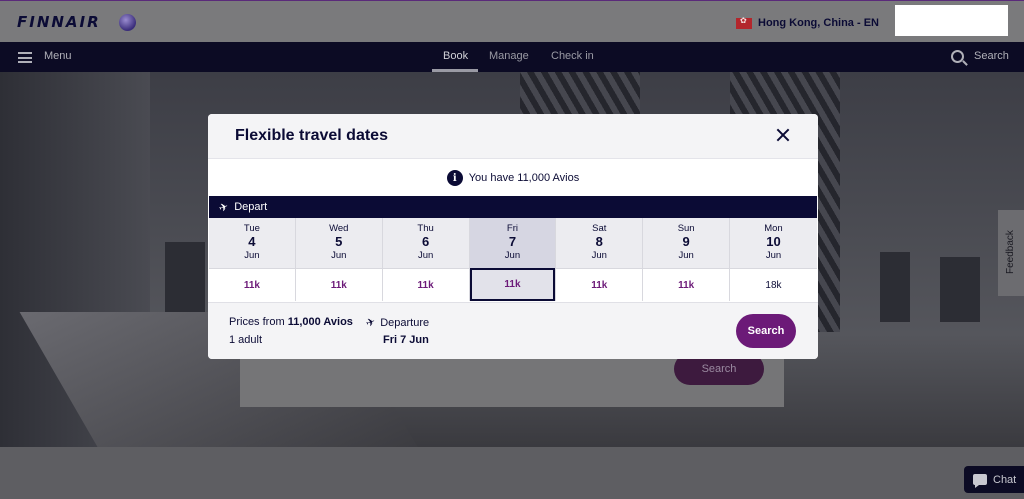 The height and width of the screenshot is (499, 1024). I want to click on date-option-thu-6: Thu 6 Jun 11k, so click(426, 259).